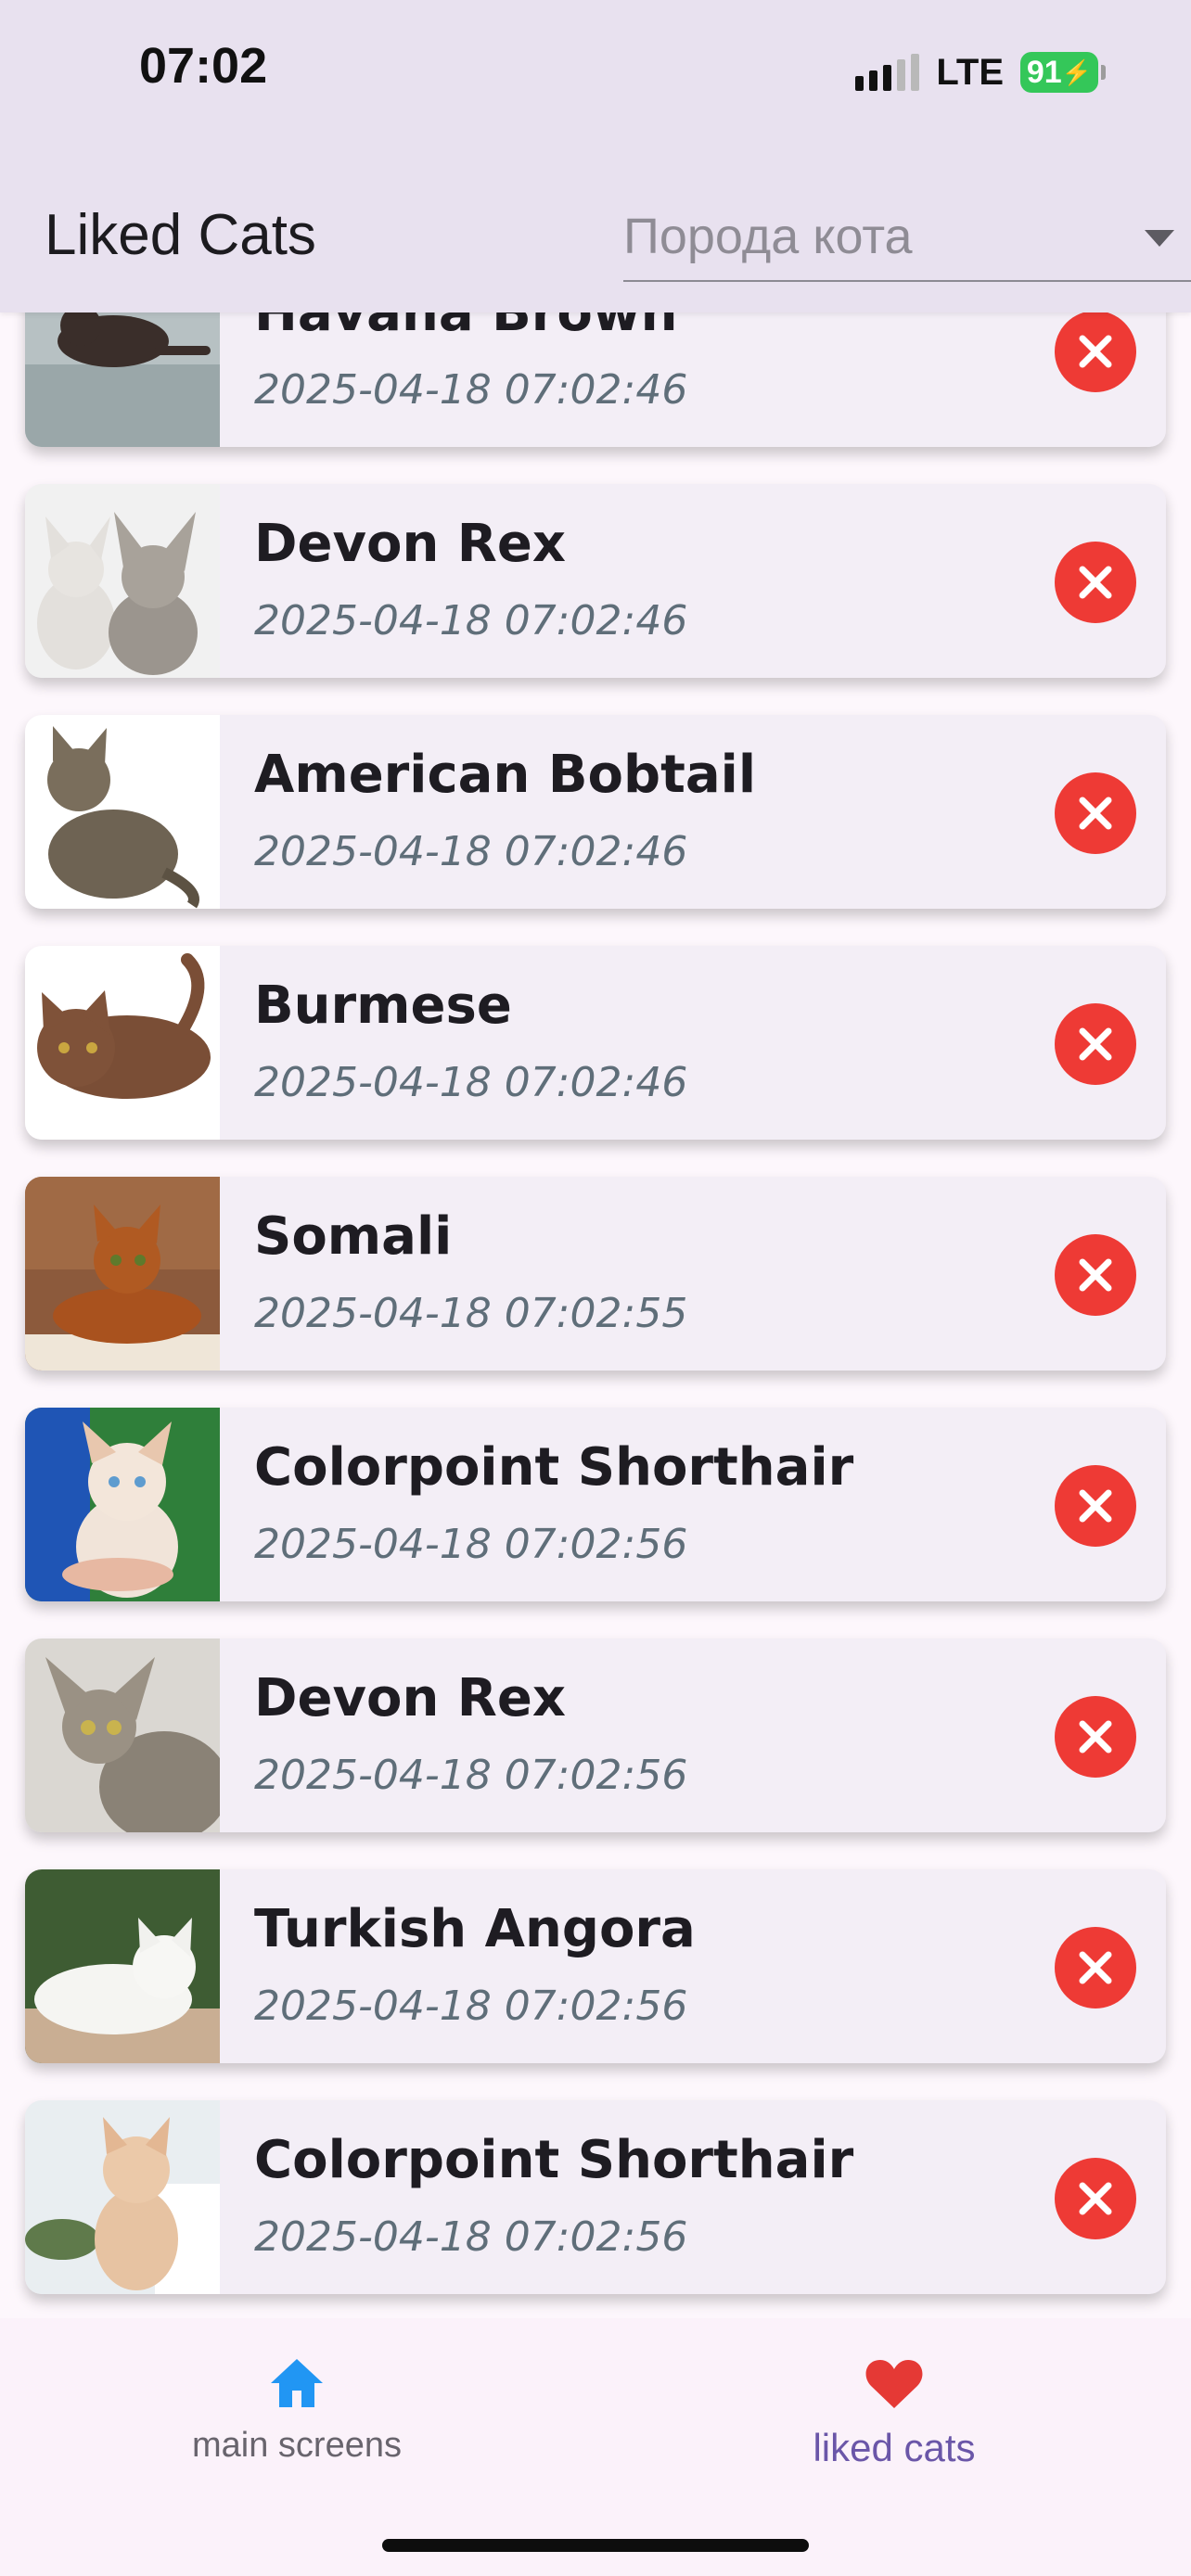  I want to click on signal-icon, so click(887, 72).